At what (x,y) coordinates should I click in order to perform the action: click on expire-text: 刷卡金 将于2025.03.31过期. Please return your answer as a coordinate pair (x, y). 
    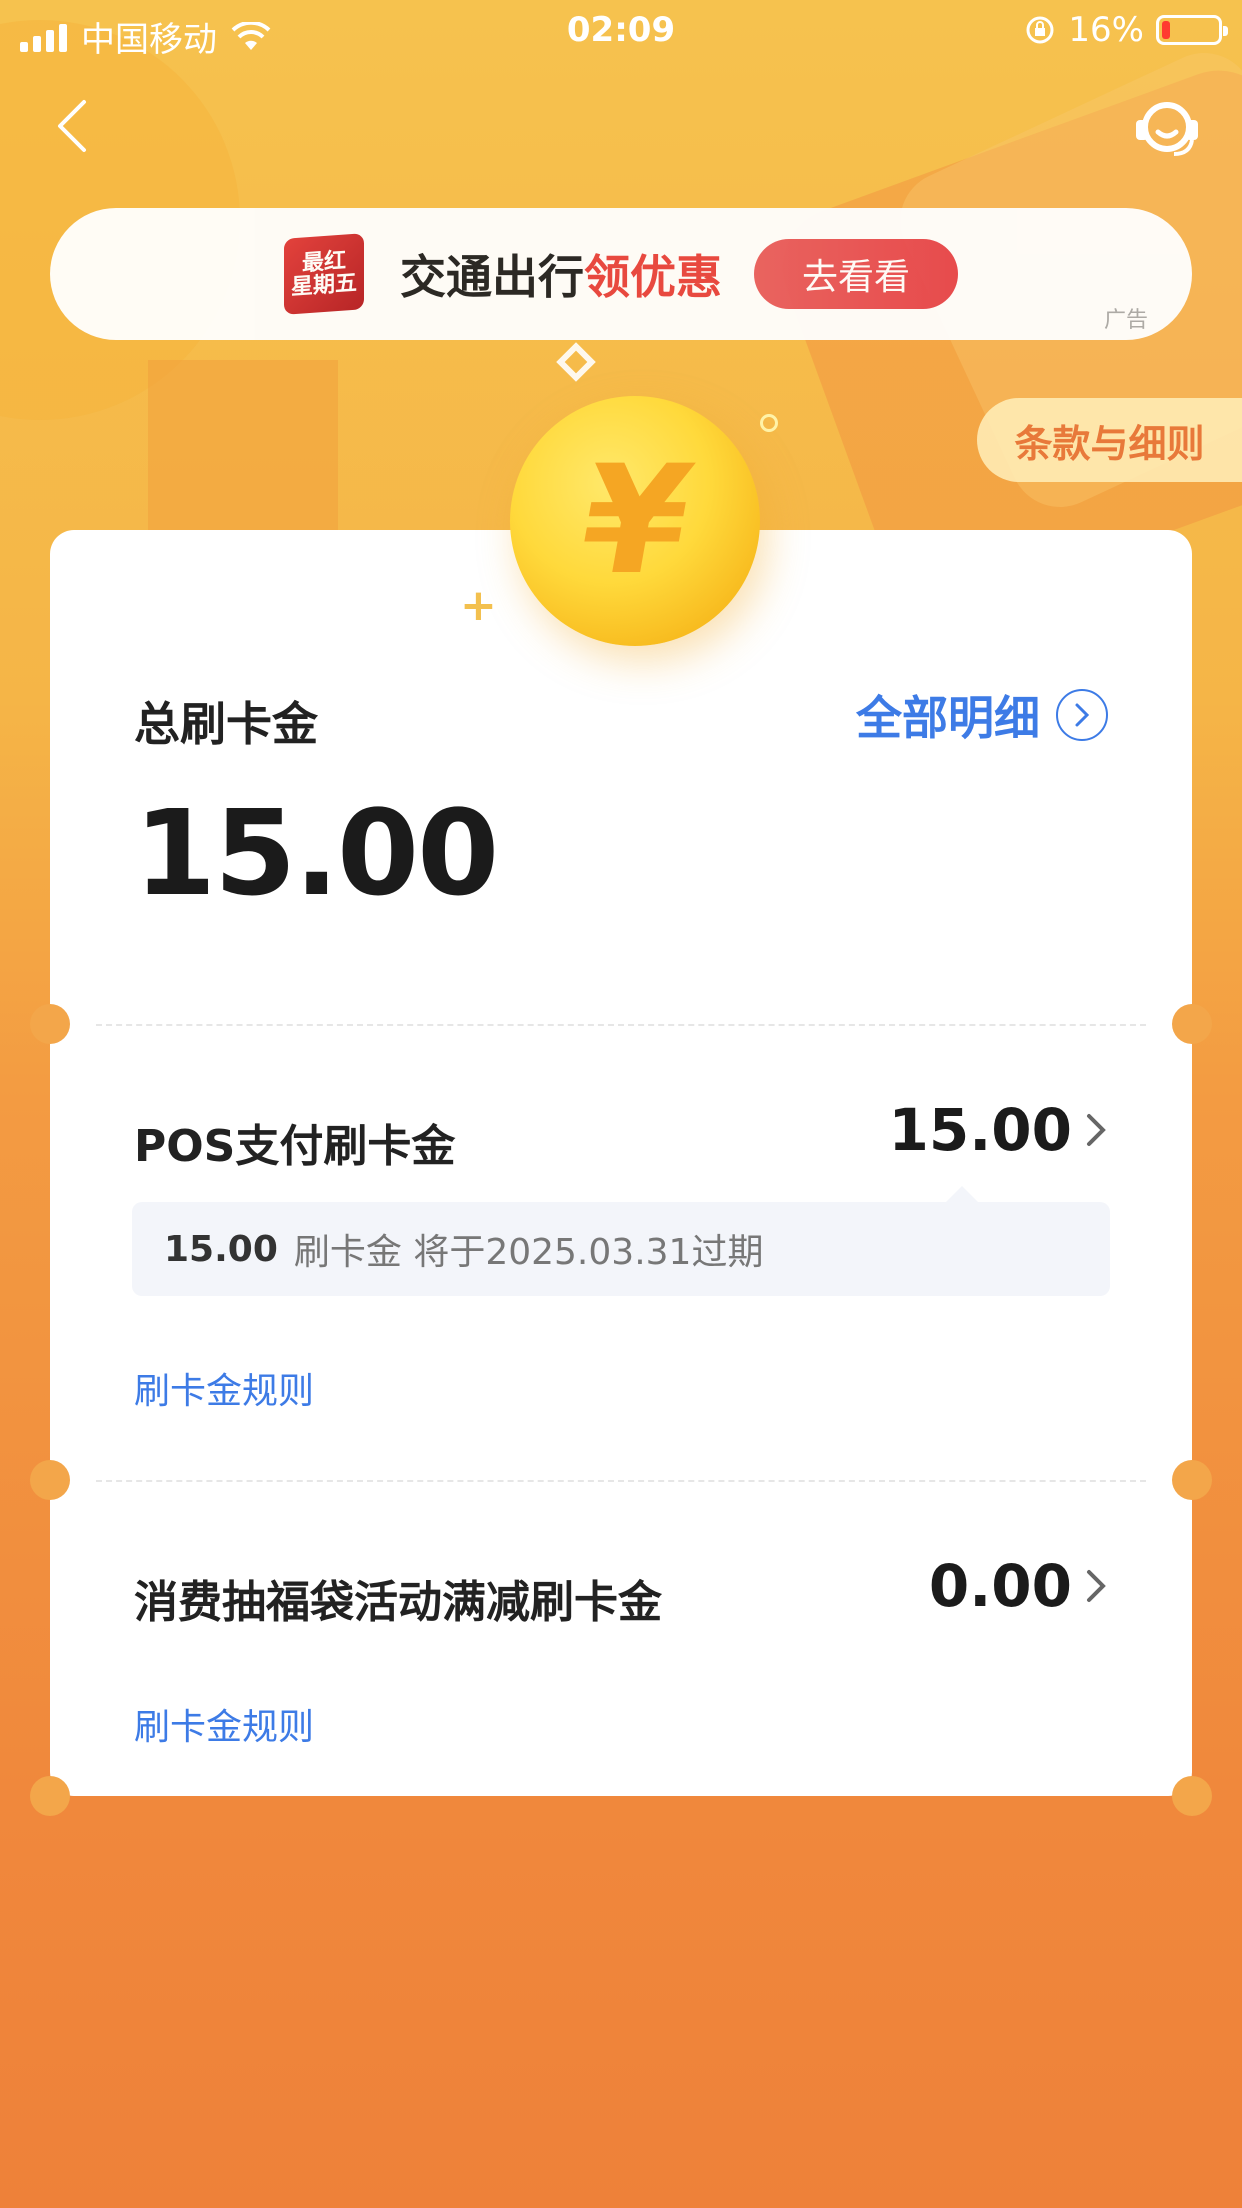
    Looking at the image, I should click on (528, 1252).